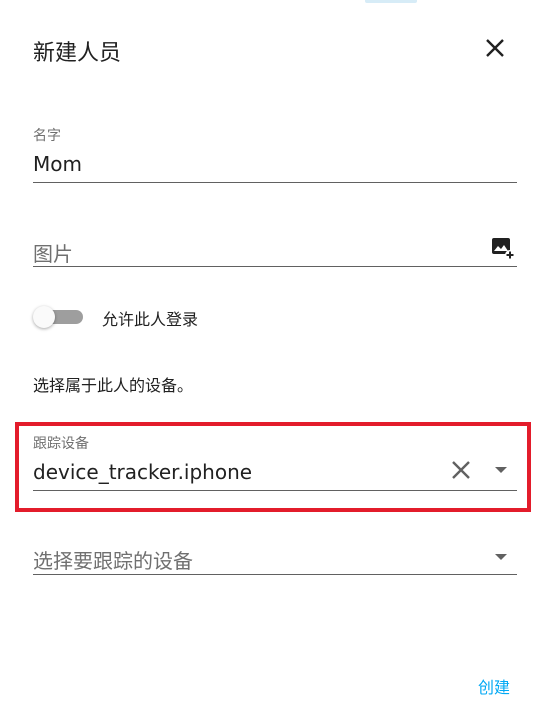  Describe the element at coordinates (44, 317) in the screenshot. I see `toggle-thumb` at that location.